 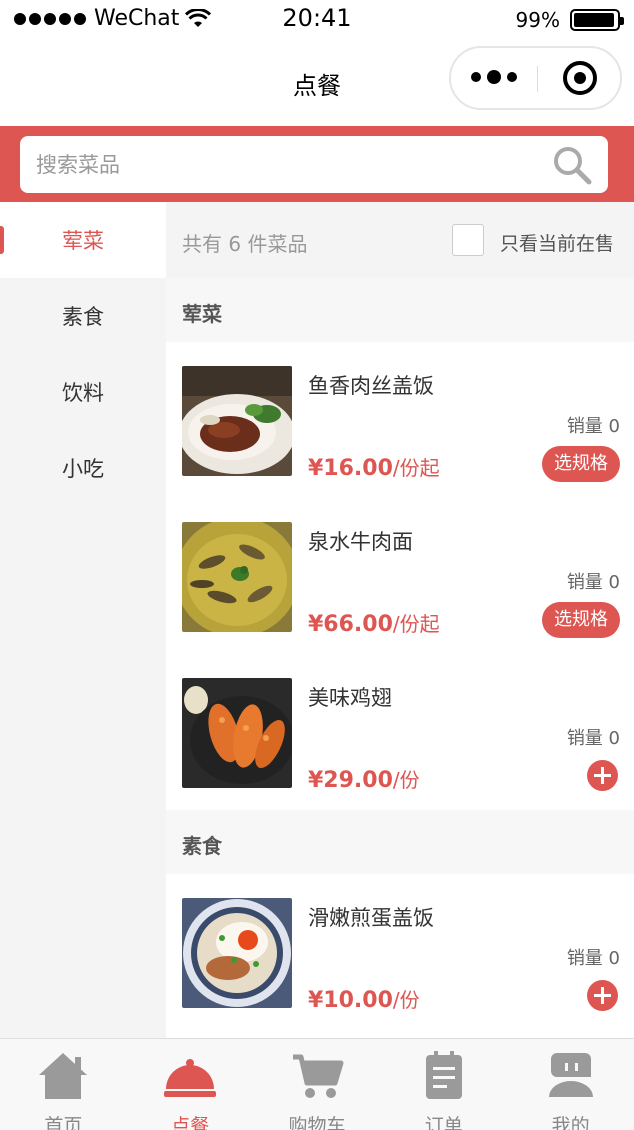 I want to click on sidebar-item-snacks: 小吃, so click(x=83, y=468).